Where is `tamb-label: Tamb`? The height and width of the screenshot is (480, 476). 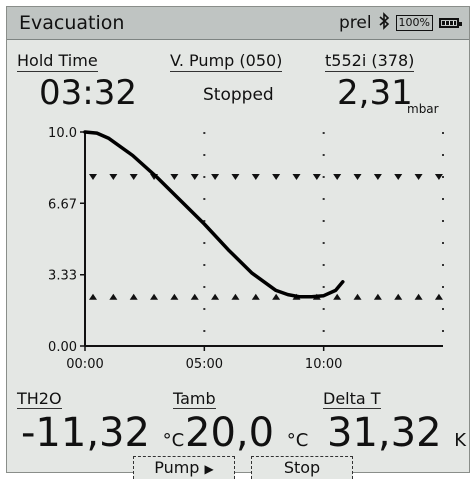 tamb-label: Tamb is located at coordinates (194, 399).